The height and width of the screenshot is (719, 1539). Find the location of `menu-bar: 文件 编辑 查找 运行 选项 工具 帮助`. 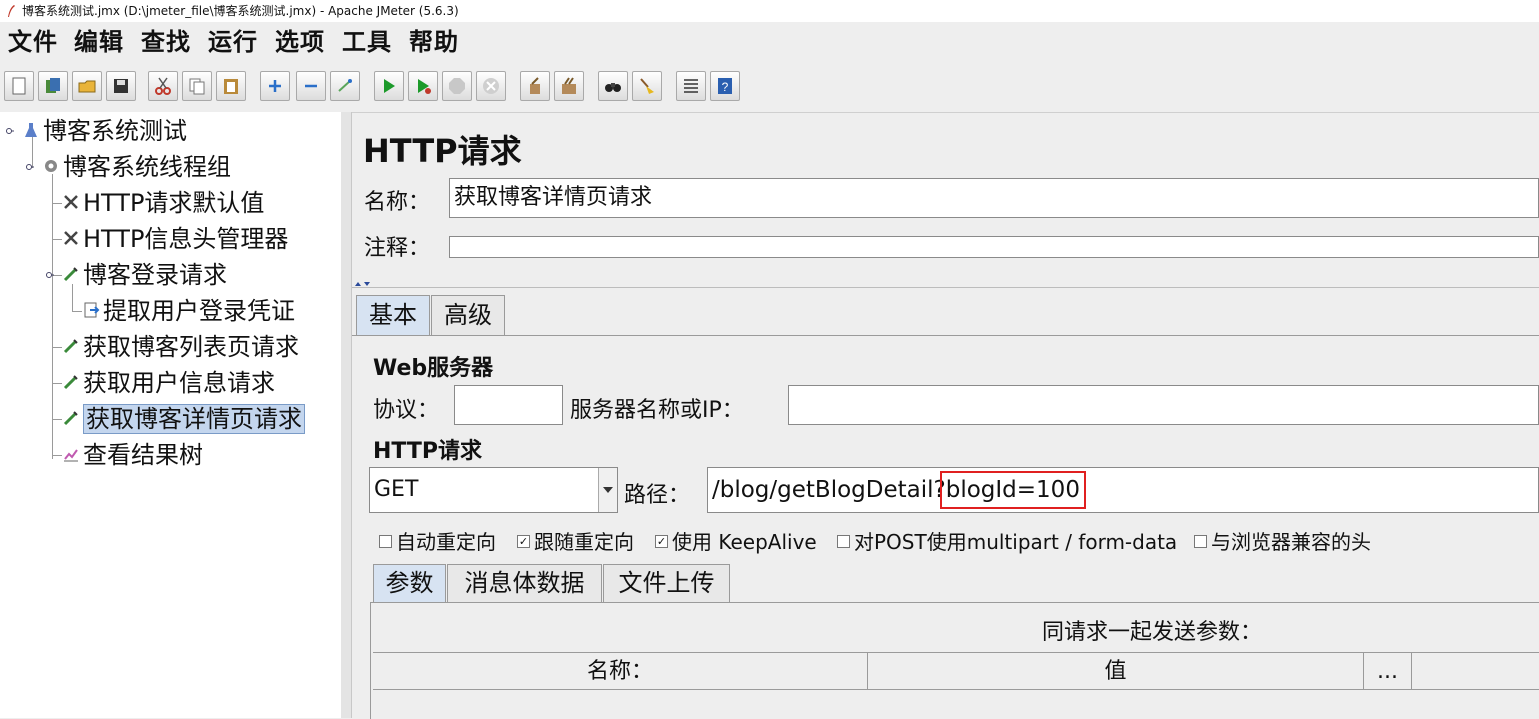

menu-bar: 文件 编辑 查找 运行 选项 工具 帮助 is located at coordinates (769, 42).